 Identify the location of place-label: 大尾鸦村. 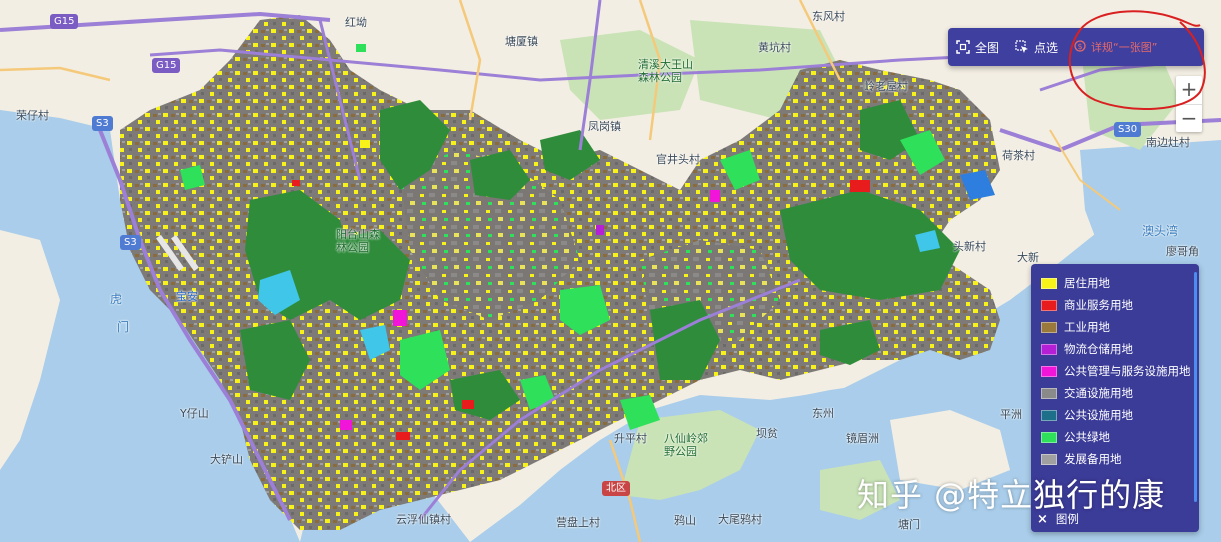
(740, 519).